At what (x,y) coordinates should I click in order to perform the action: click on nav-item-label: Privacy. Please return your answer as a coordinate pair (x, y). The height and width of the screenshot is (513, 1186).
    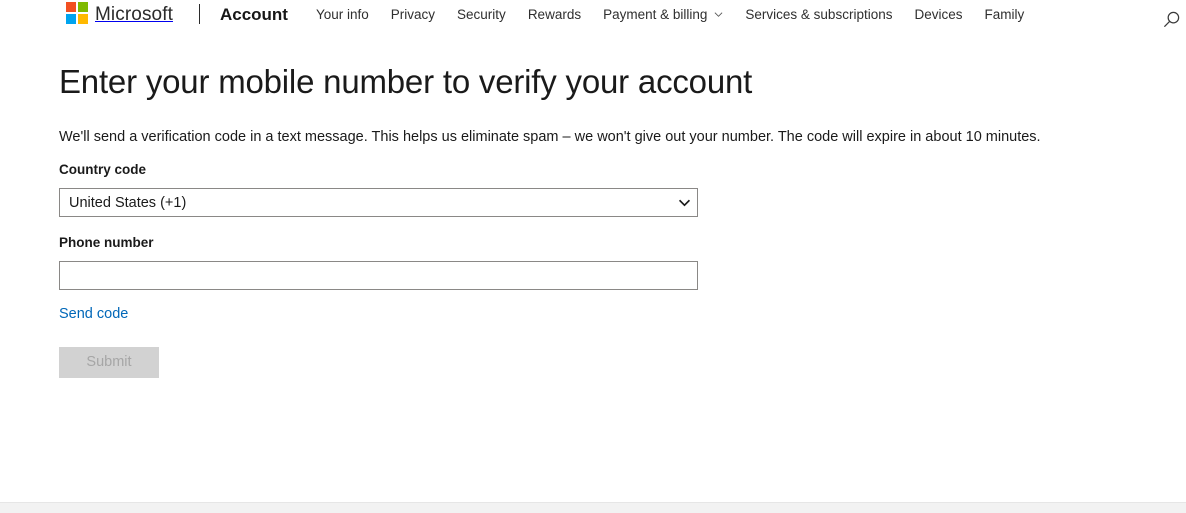
    Looking at the image, I should click on (413, 14).